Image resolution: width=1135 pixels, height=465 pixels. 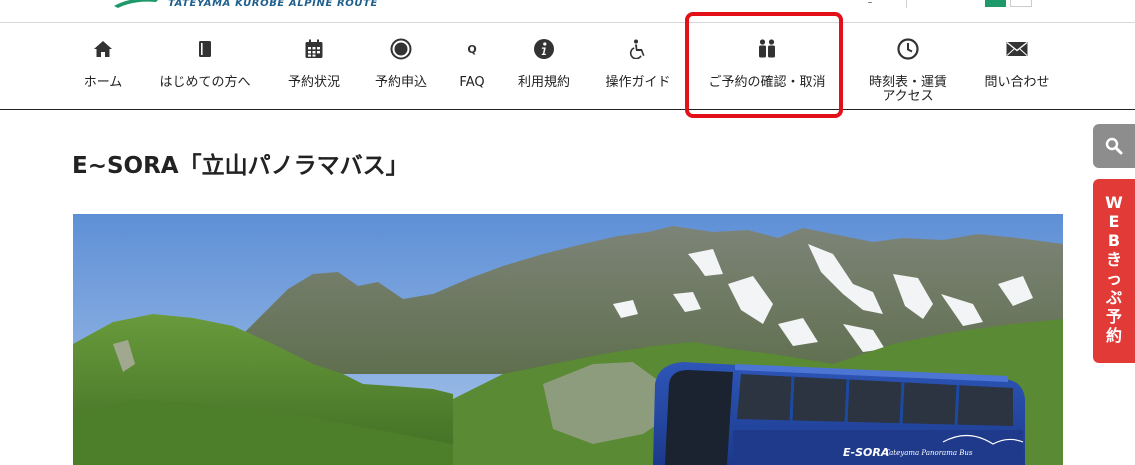 What do you see at coordinates (1017, 82) in the screenshot?
I see `nav-label: 問い合わせ` at bounding box center [1017, 82].